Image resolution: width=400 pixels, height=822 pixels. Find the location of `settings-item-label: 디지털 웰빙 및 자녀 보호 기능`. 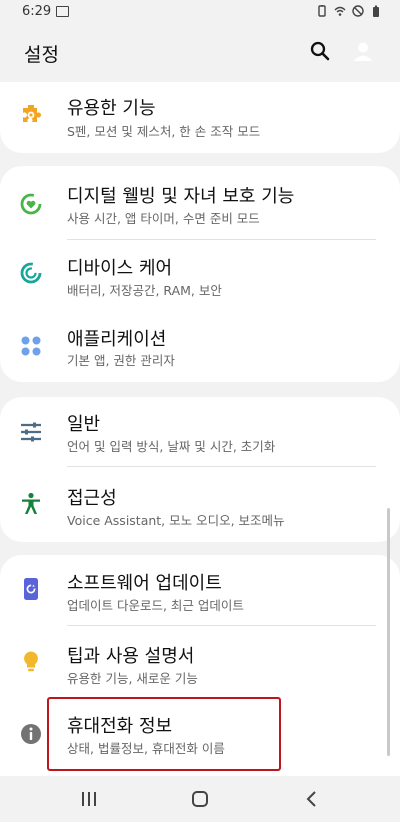

settings-item-label: 디지털 웰빙 및 자녀 보호 기능 is located at coordinates (181, 196).